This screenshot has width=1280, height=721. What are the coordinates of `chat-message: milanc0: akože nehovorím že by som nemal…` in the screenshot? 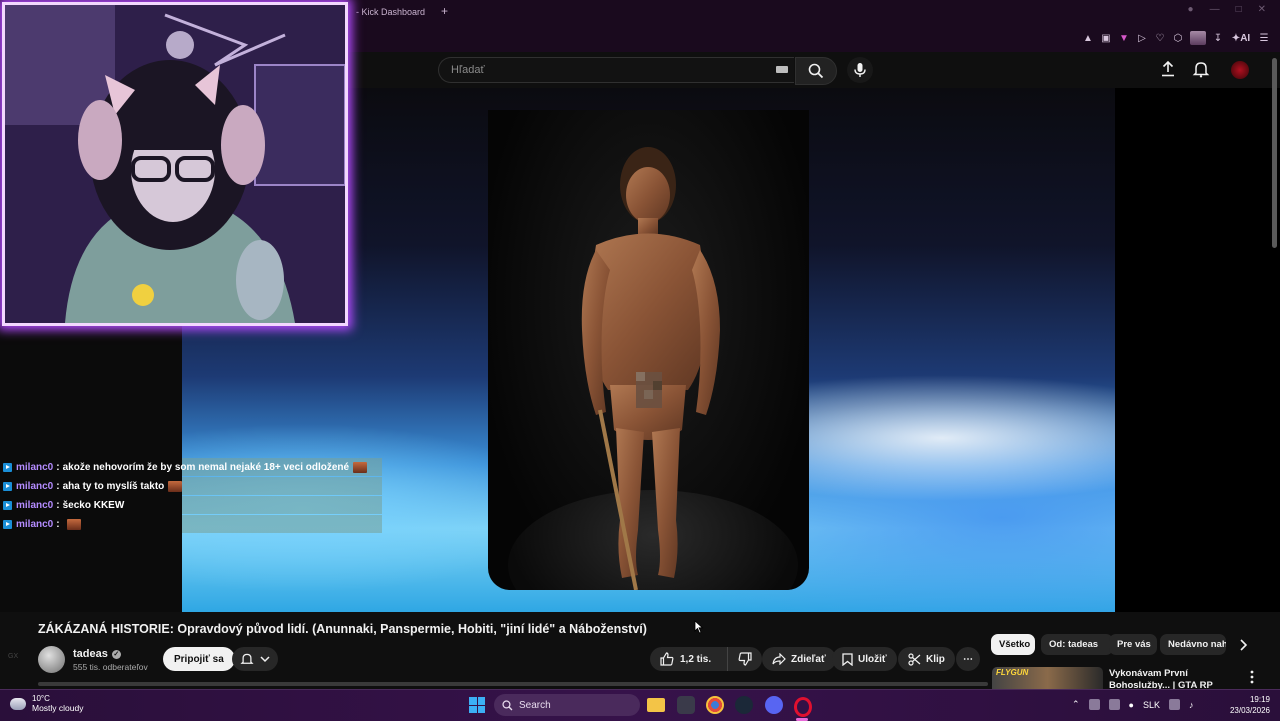 It's located at (191, 467).